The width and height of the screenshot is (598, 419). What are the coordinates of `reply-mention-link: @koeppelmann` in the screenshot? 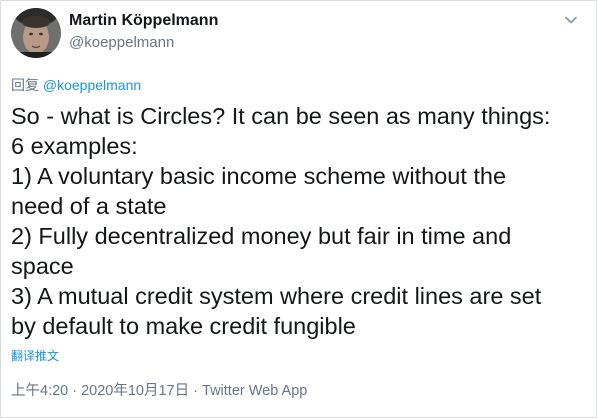 It's located at (92, 85).